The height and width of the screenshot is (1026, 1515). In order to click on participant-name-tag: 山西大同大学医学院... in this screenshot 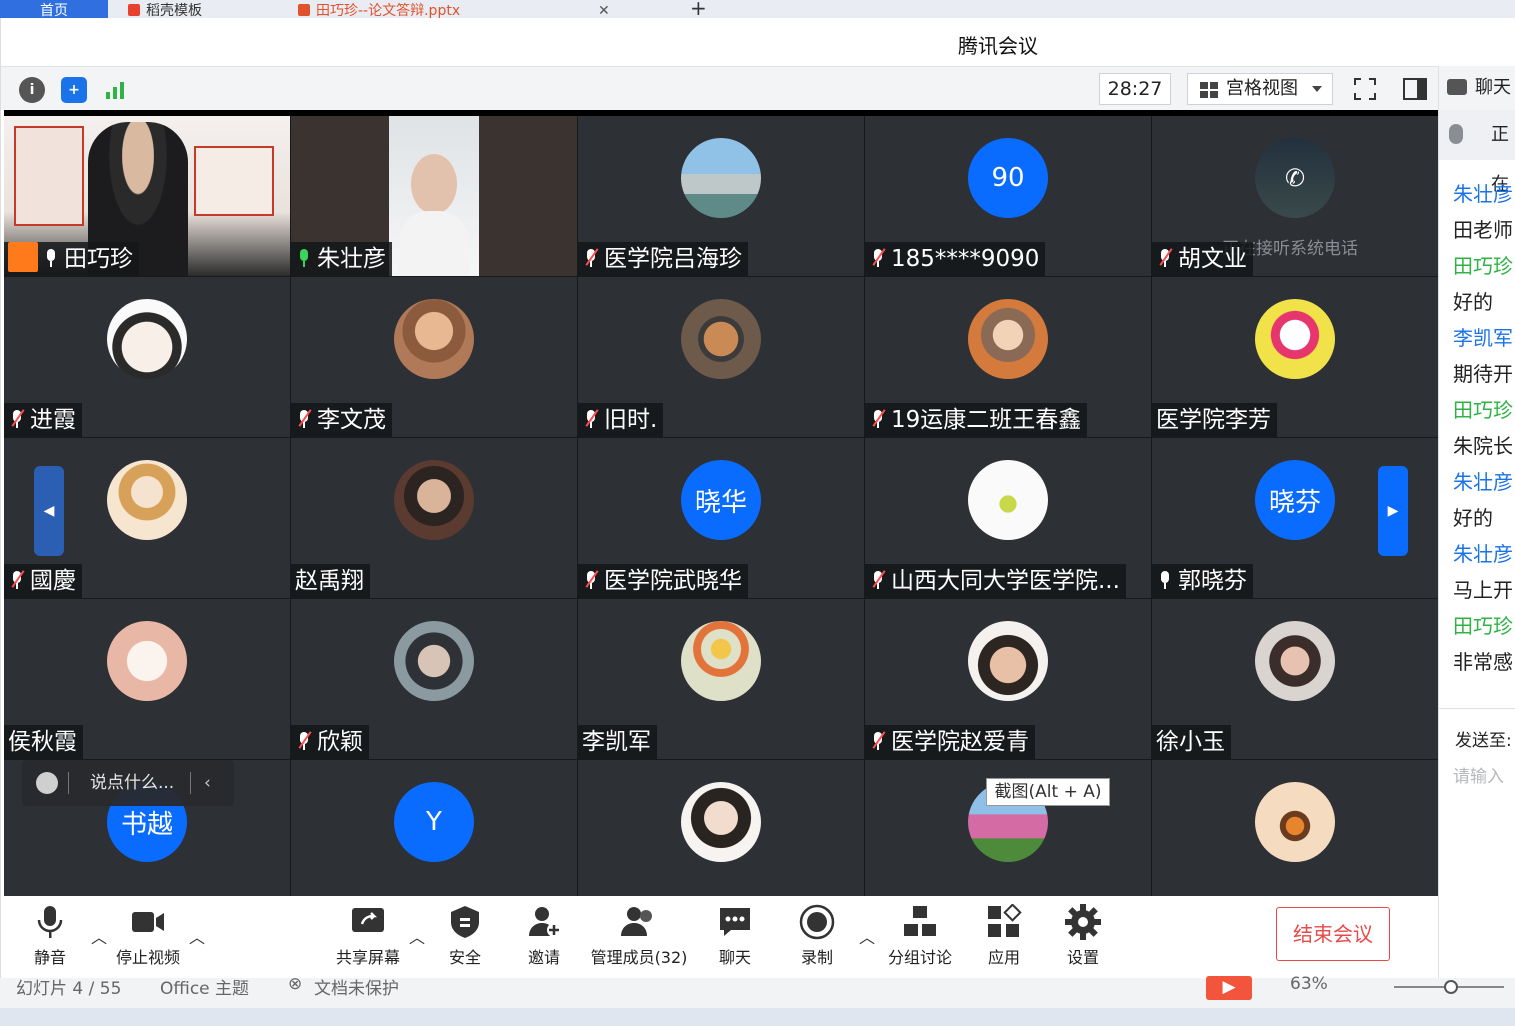, I will do `click(995, 581)`.